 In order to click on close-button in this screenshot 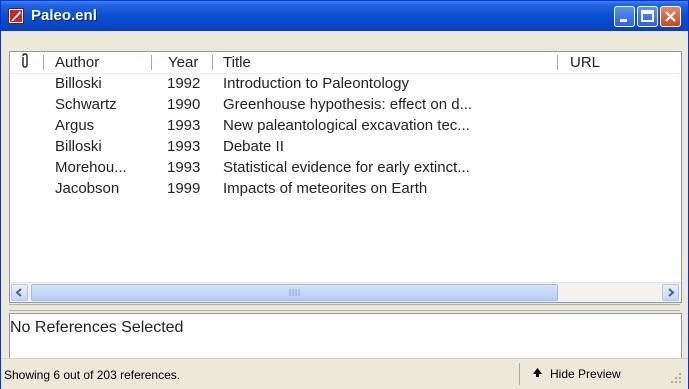, I will do `click(670, 16)`.